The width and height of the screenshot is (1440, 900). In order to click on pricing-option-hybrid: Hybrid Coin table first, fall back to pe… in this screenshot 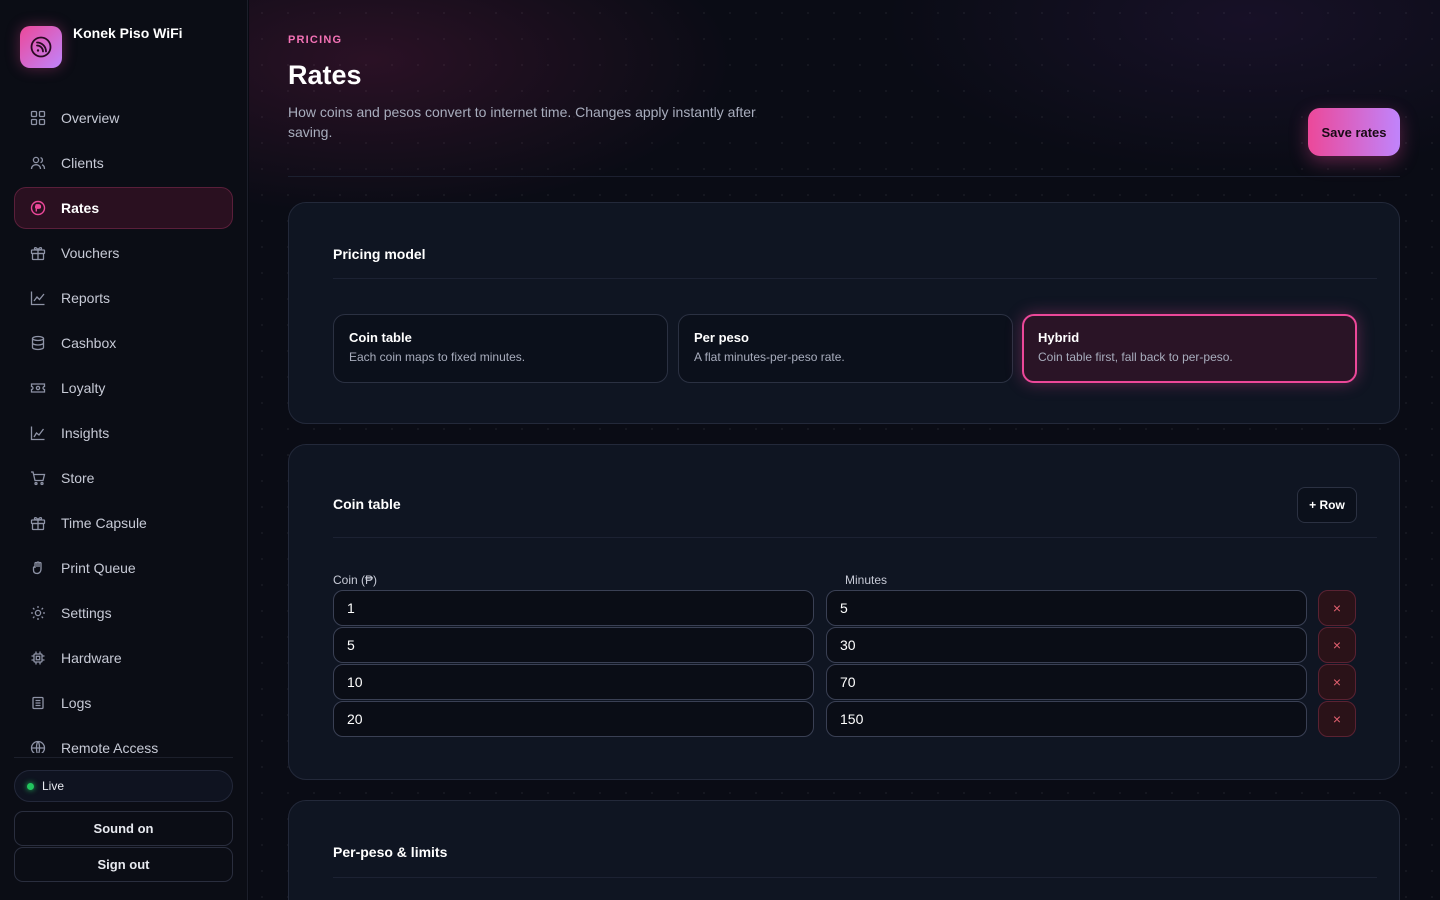, I will do `click(1189, 348)`.